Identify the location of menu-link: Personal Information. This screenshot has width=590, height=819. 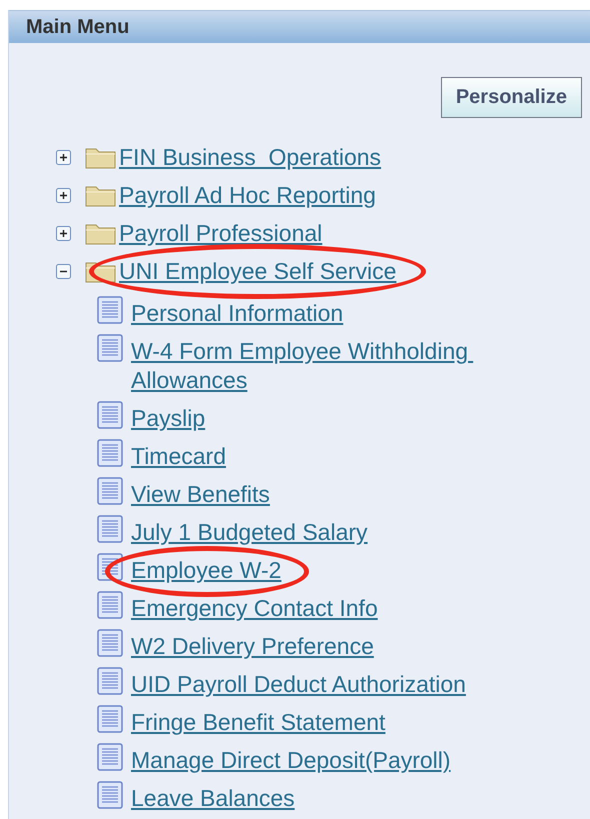
(237, 313).